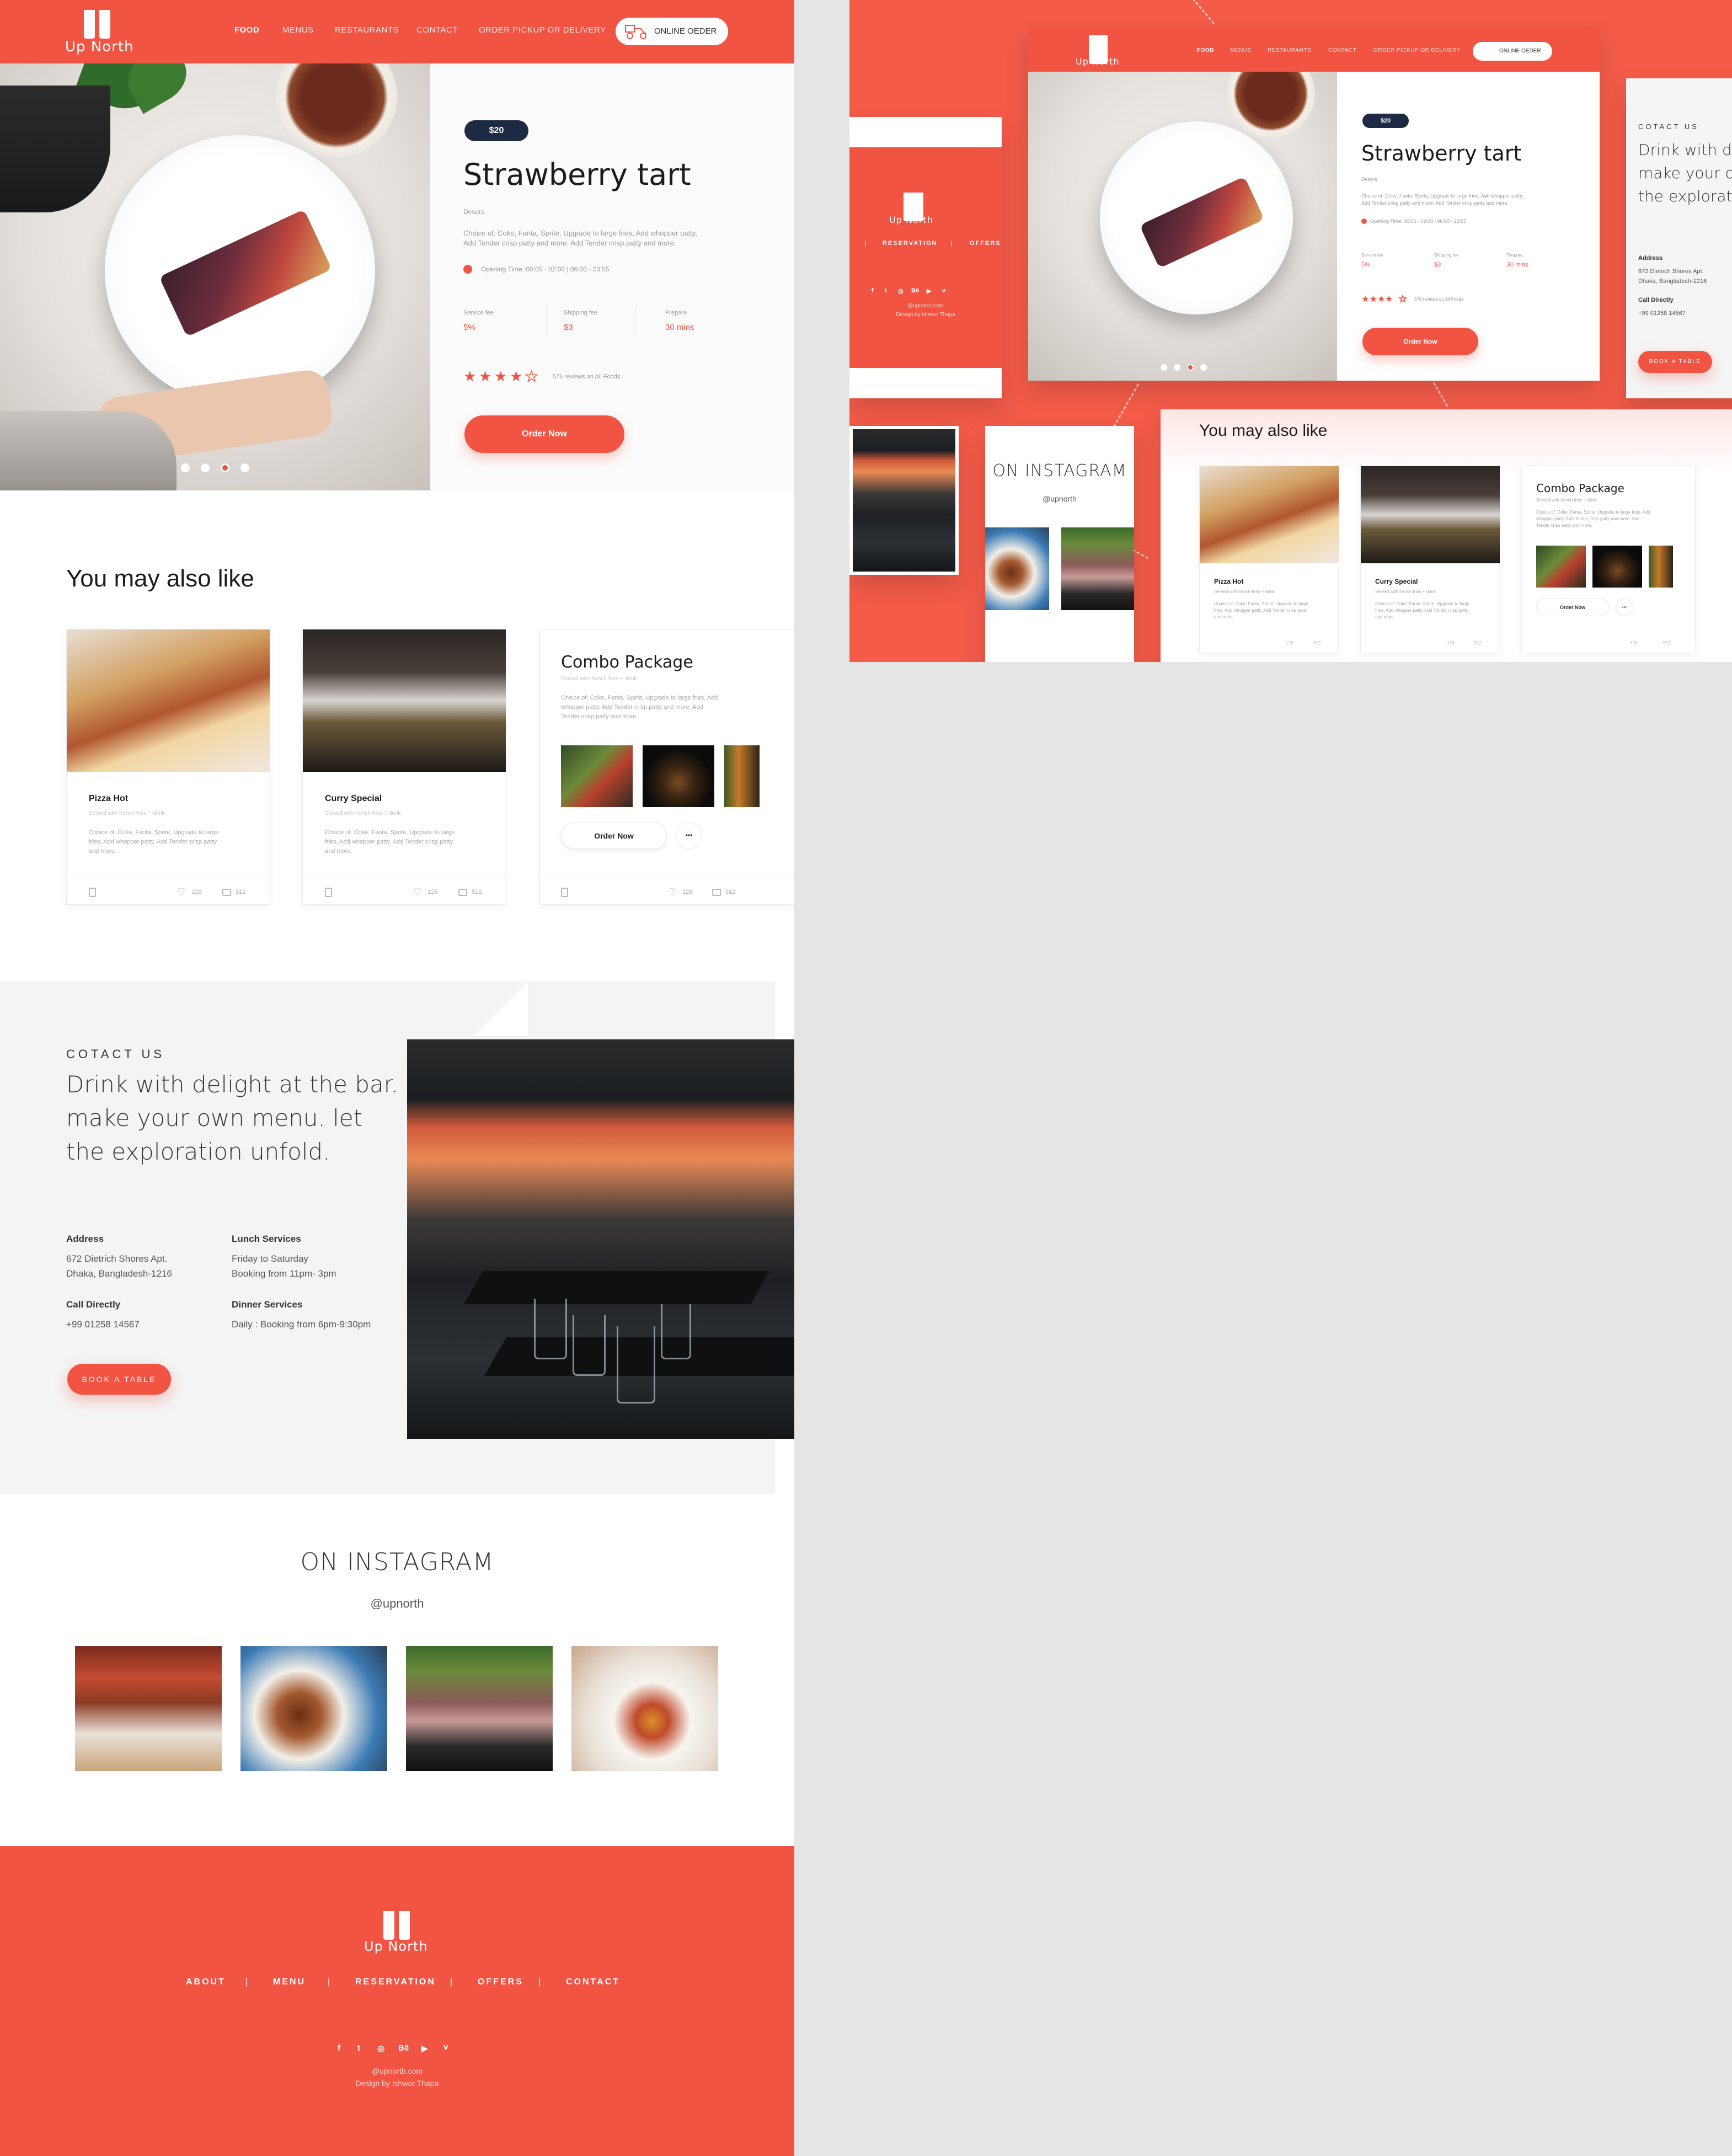 This screenshot has width=1732, height=2156. Describe the element at coordinates (103, 1324) in the screenshot. I see `phone-number: +99 01258 14567` at that location.